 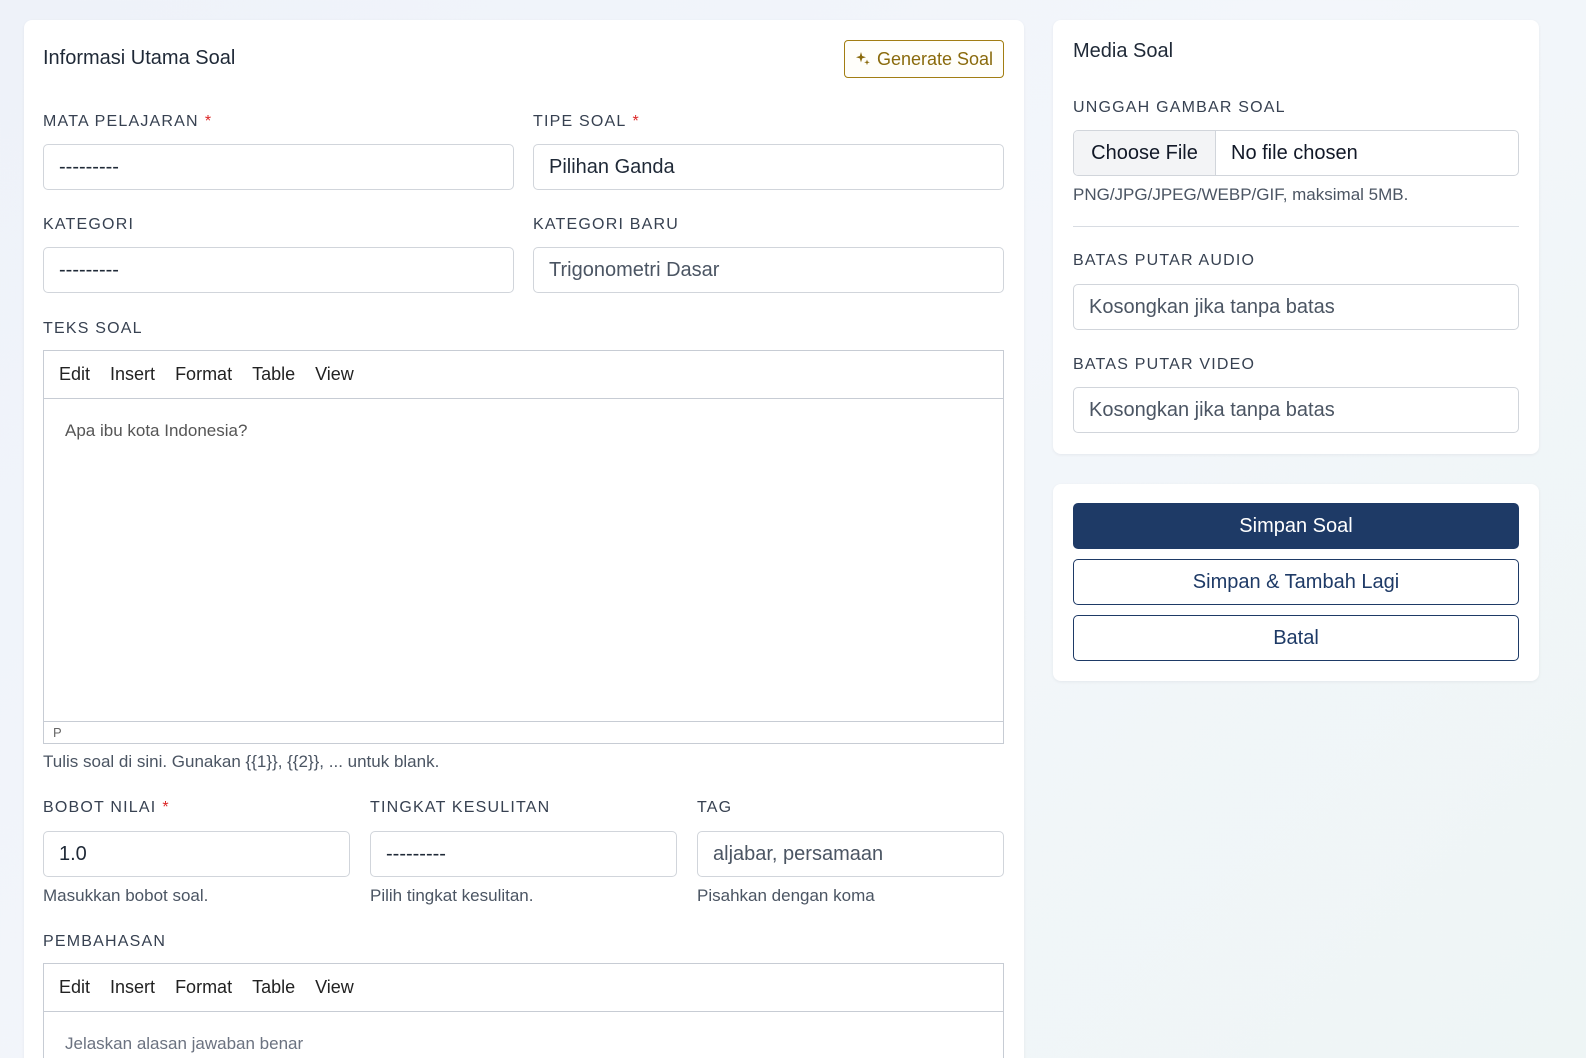 What do you see at coordinates (126, 895) in the screenshot?
I see `bobot-nilai-help: Masukkan bobot soal.` at bounding box center [126, 895].